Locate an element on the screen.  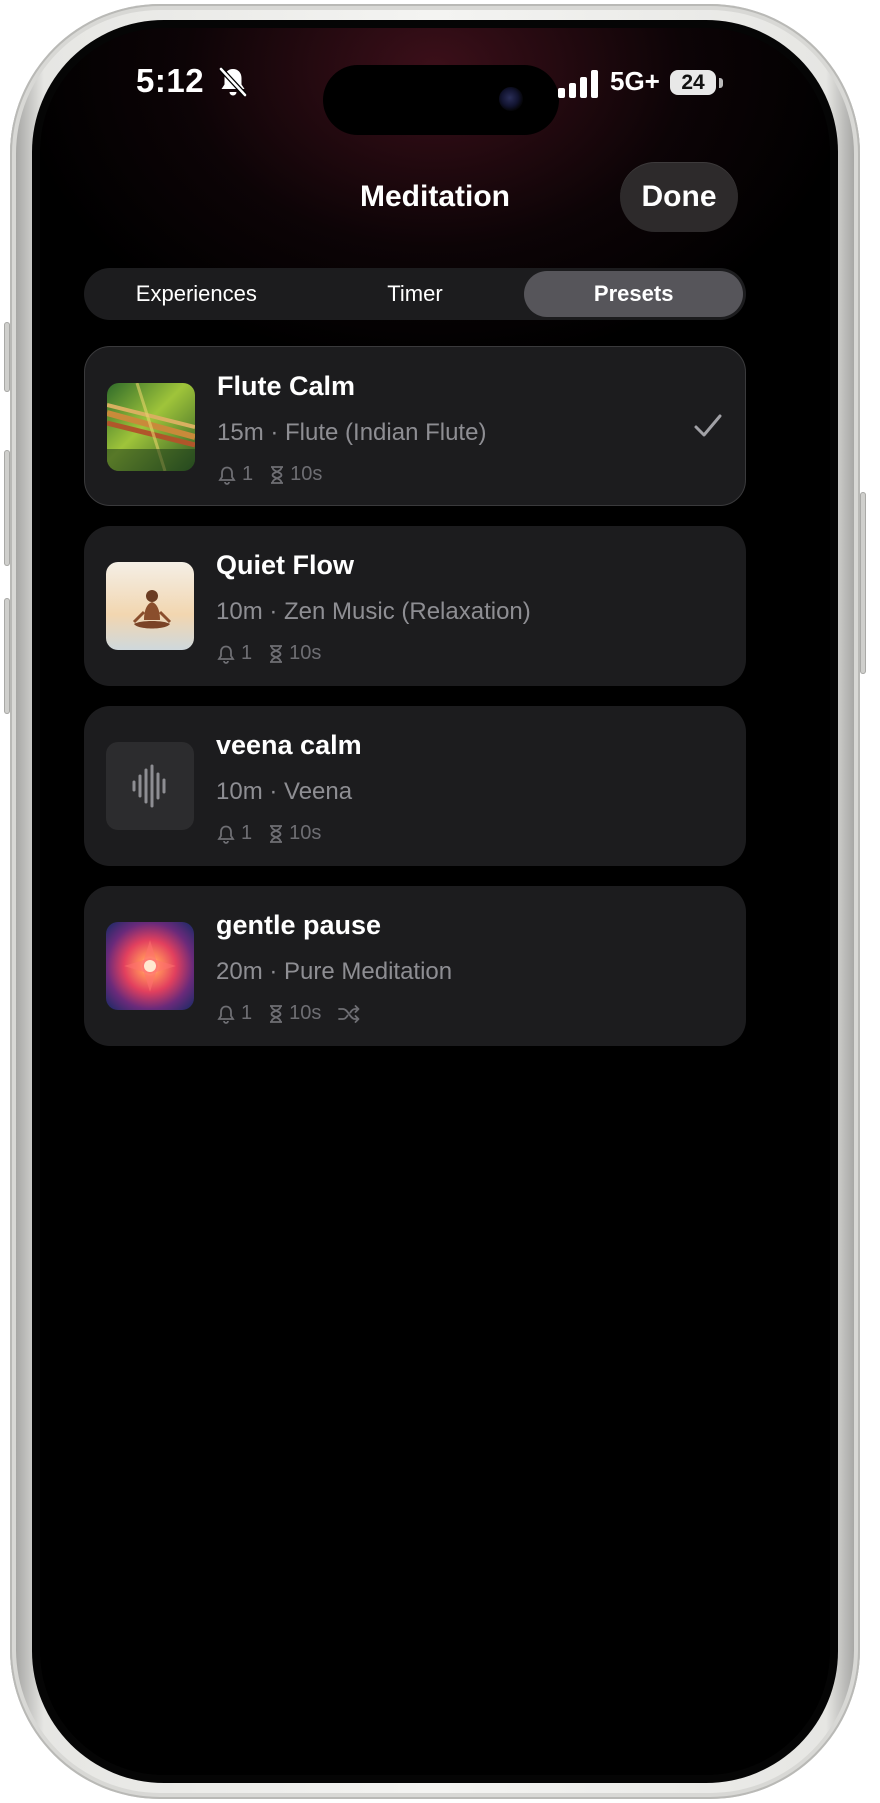
preset-card-veena-calm: veena calm 10m · Veena 1 10s is located at coordinates (415, 786).